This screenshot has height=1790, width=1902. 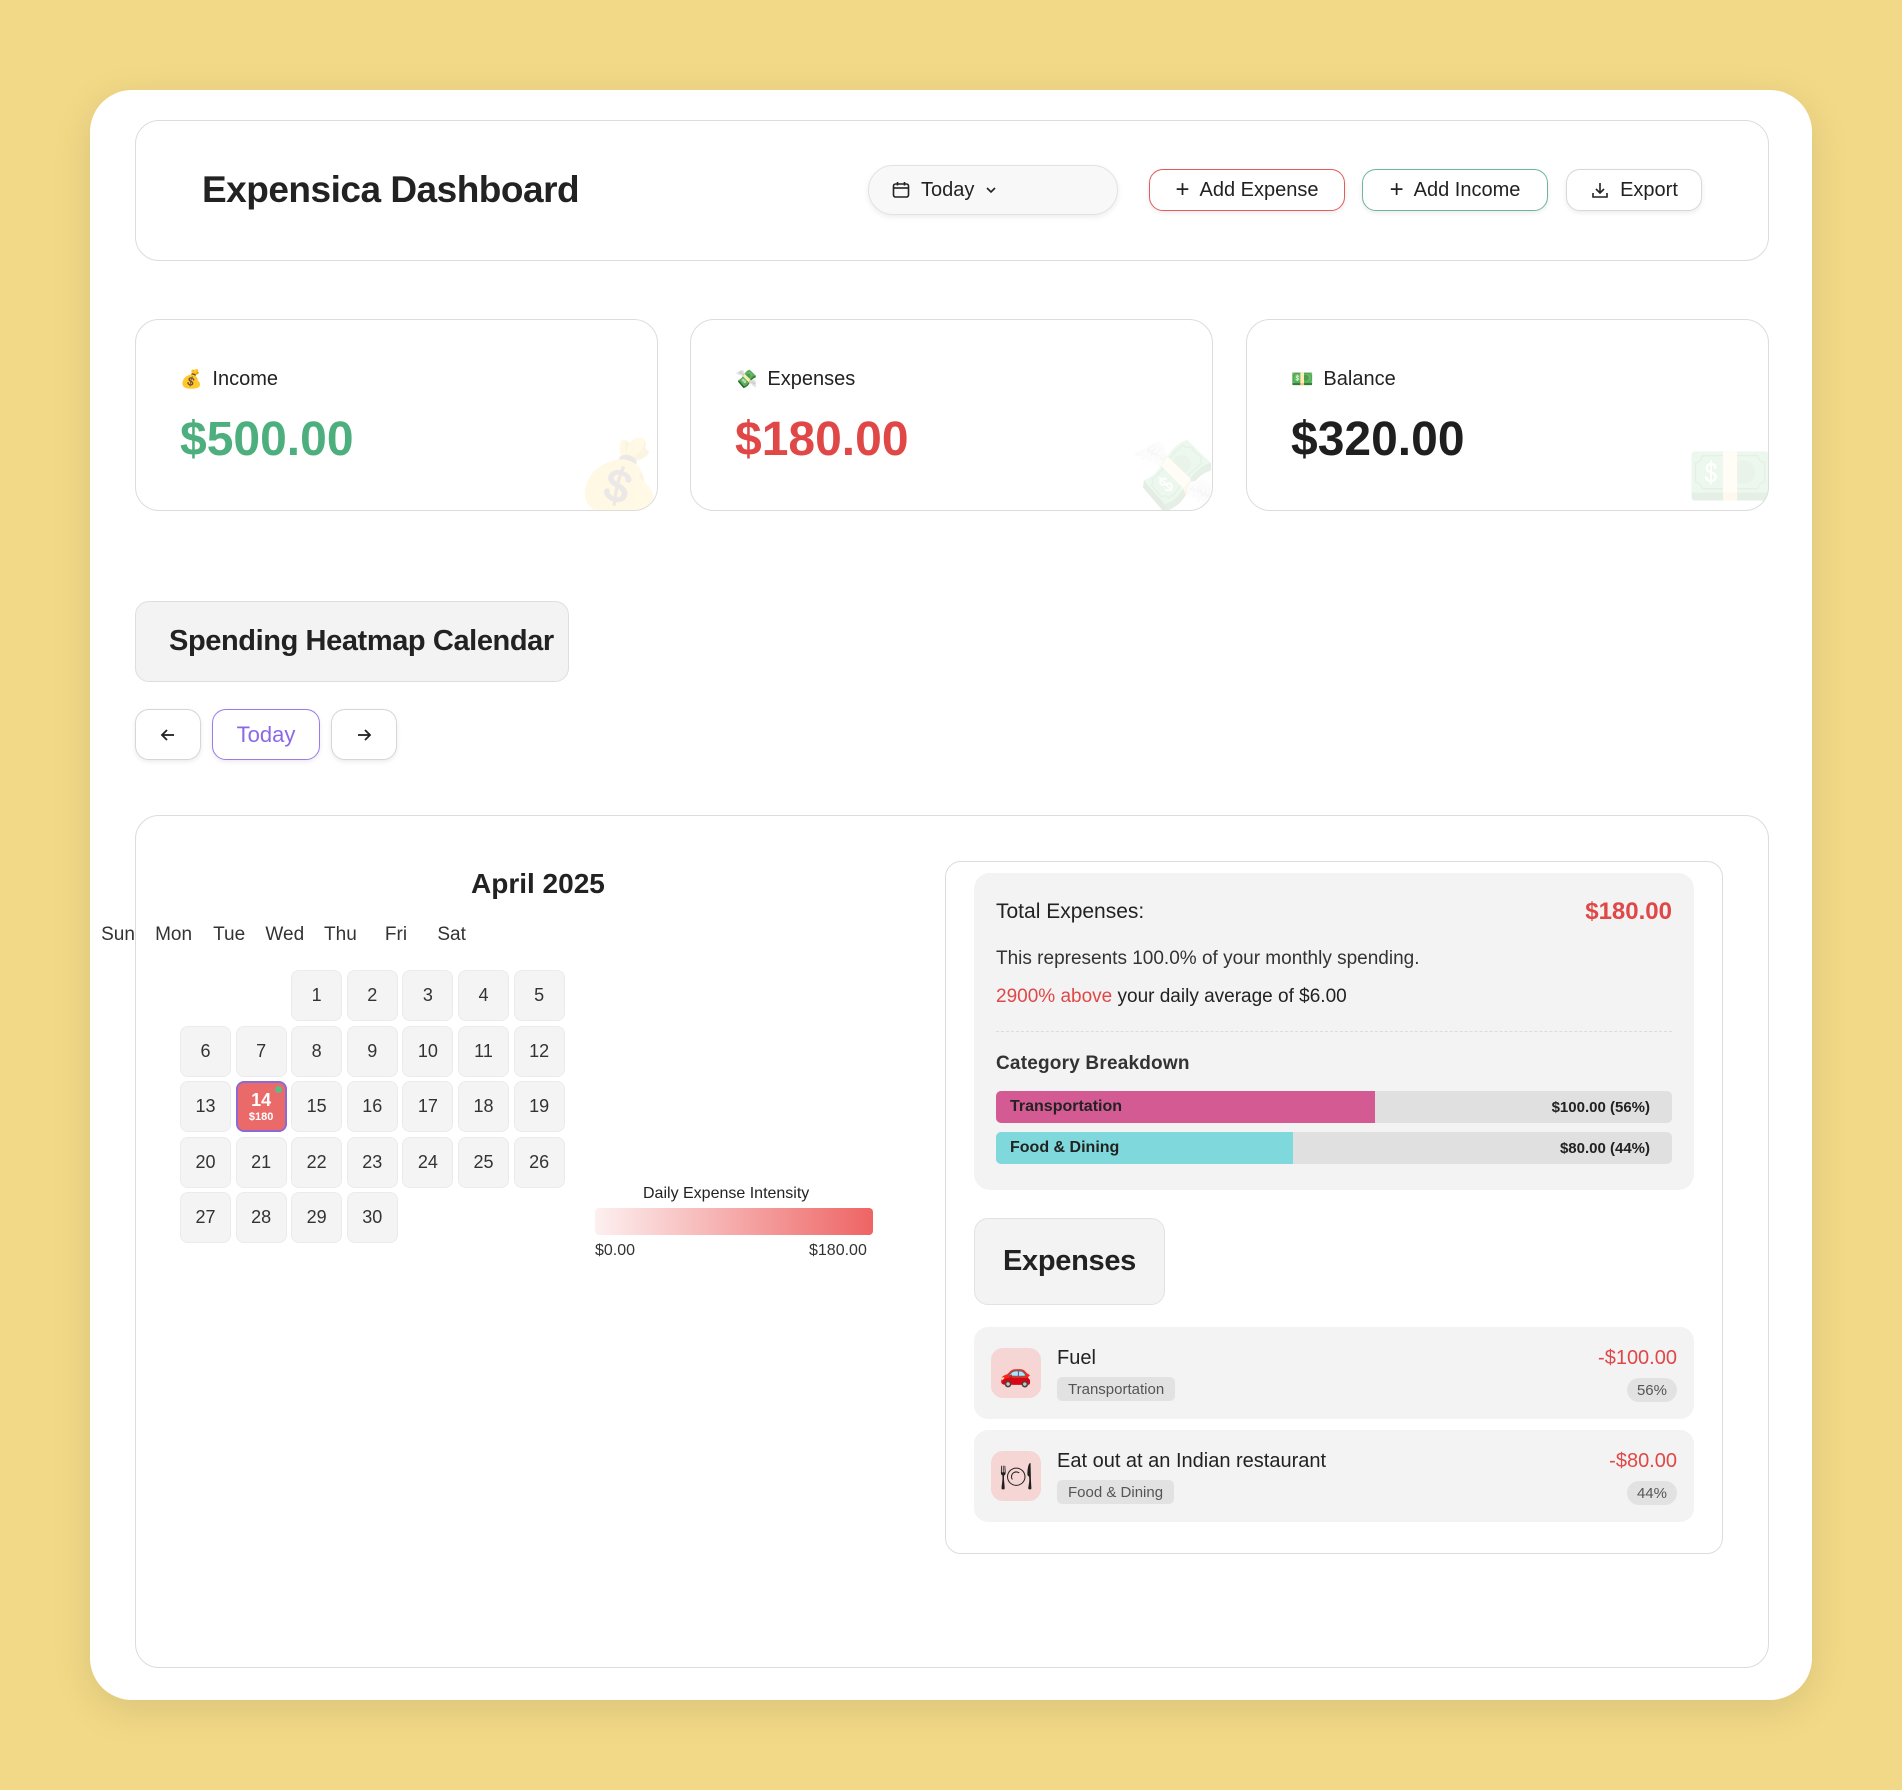 What do you see at coordinates (1334, 1373) in the screenshot?
I see `expense-item: 🚗 Fuel Transportation -$100.00 56%` at bounding box center [1334, 1373].